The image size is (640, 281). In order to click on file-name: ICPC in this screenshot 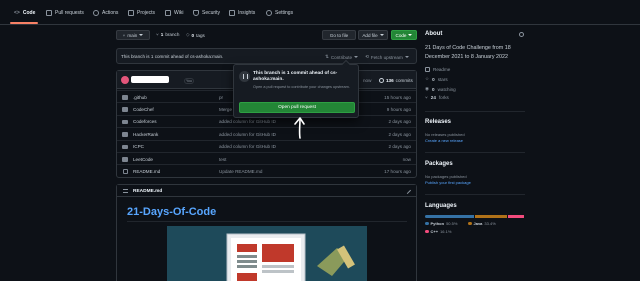, I will do `click(138, 146)`.